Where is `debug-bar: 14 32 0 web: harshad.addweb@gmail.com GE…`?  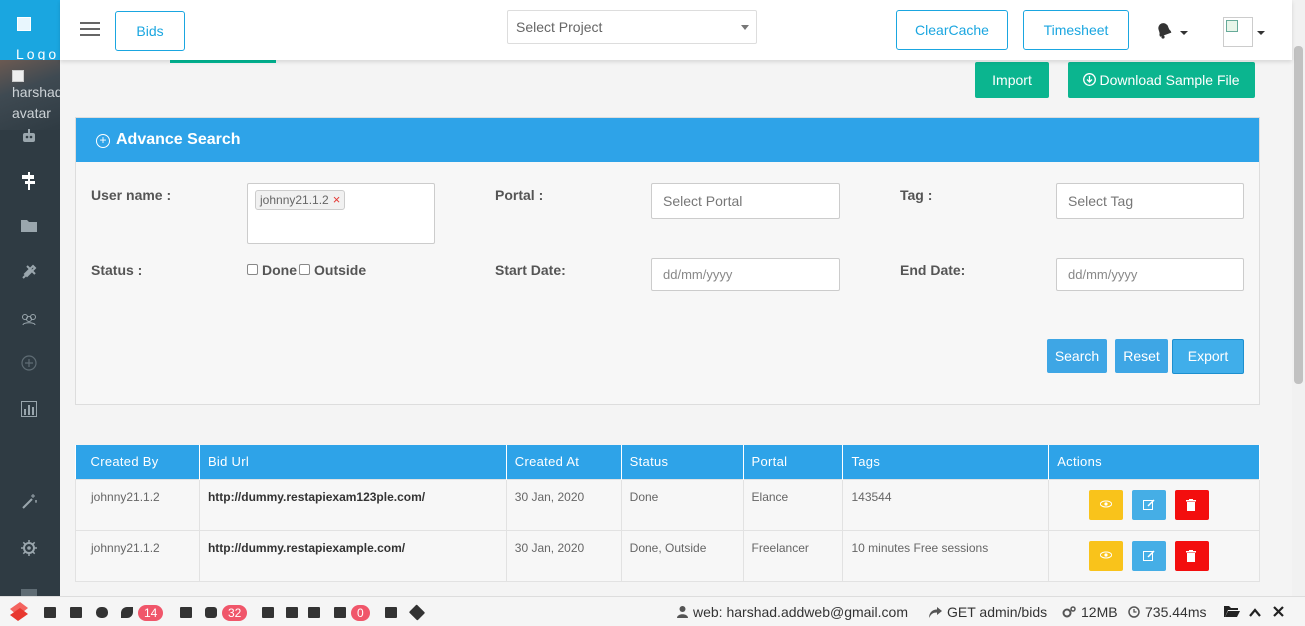 debug-bar: 14 32 0 web: harshad.addweb@gmail.com GE… is located at coordinates (652, 611).